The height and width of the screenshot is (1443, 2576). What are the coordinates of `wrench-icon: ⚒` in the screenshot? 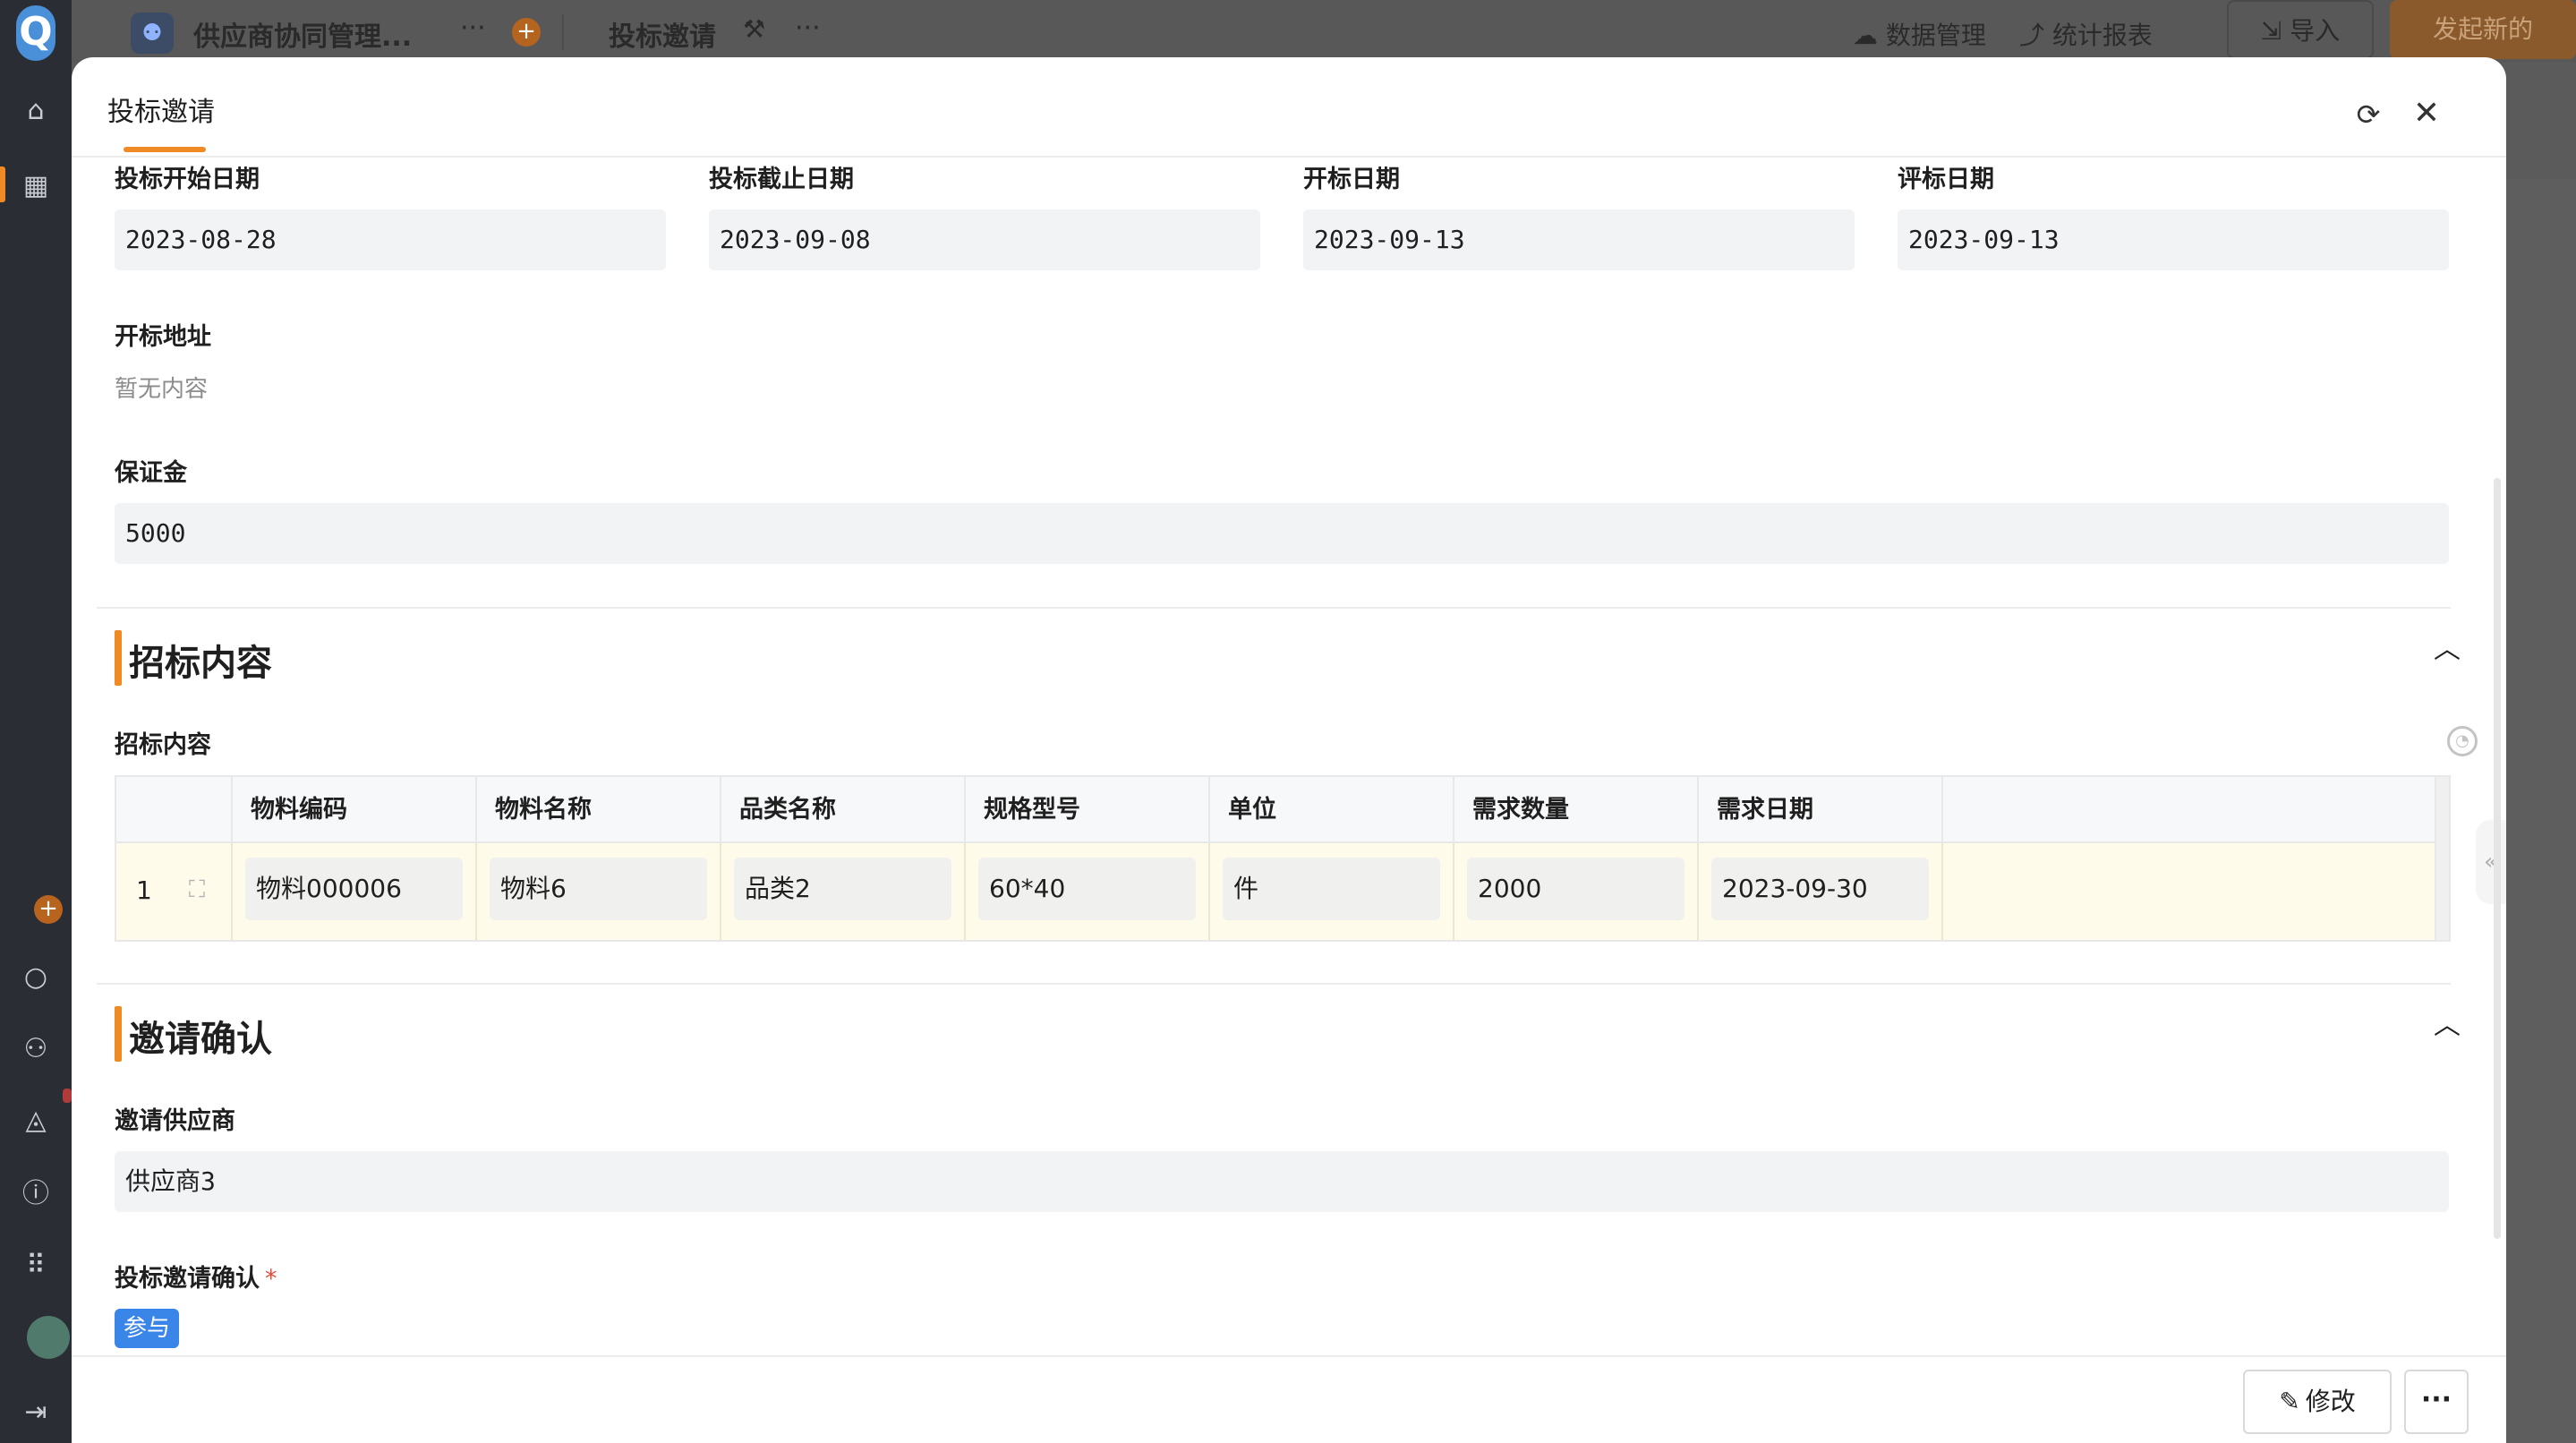 It's located at (754, 29).